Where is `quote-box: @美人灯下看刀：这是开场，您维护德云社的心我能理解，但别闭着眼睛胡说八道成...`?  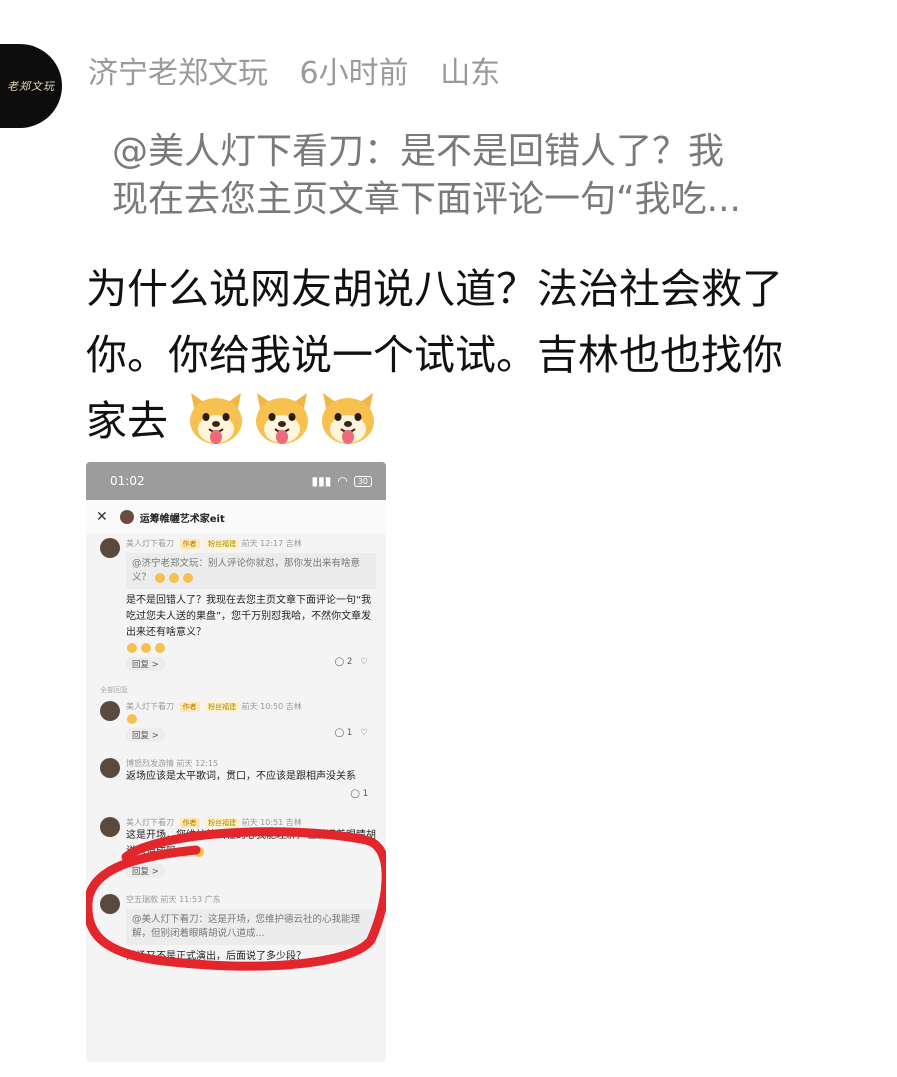 quote-box: @美人灯下看刀：这是开场，您维护德云社的心我能理解，但别闭着眼睛胡说八道成... is located at coordinates (251, 927).